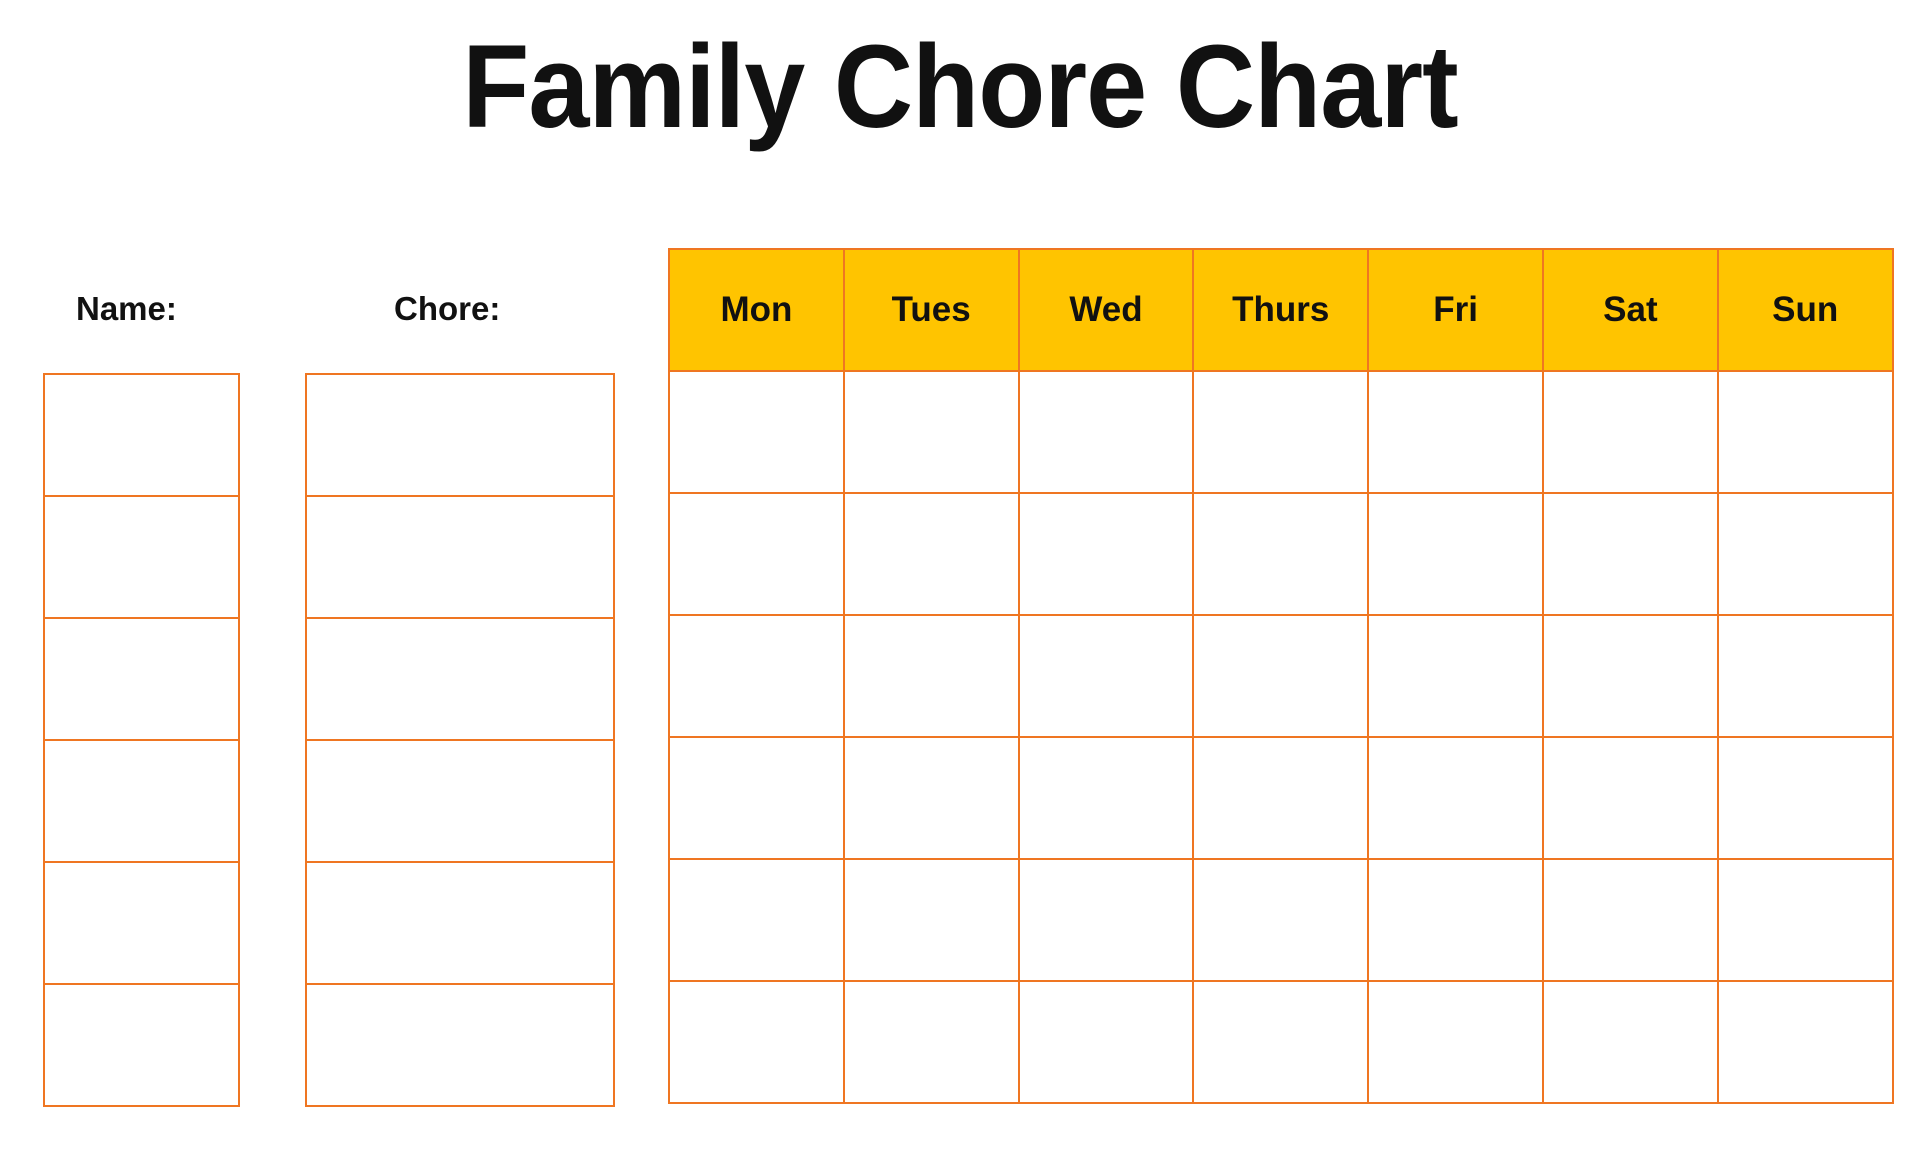 The height and width of the screenshot is (1156, 1920). I want to click on day-header-mon: Mon, so click(756, 310).